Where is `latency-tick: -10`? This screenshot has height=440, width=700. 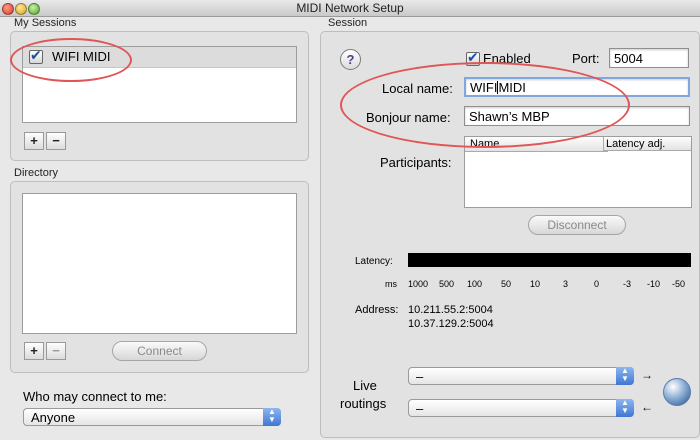
latency-tick: -10 is located at coordinates (654, 284).